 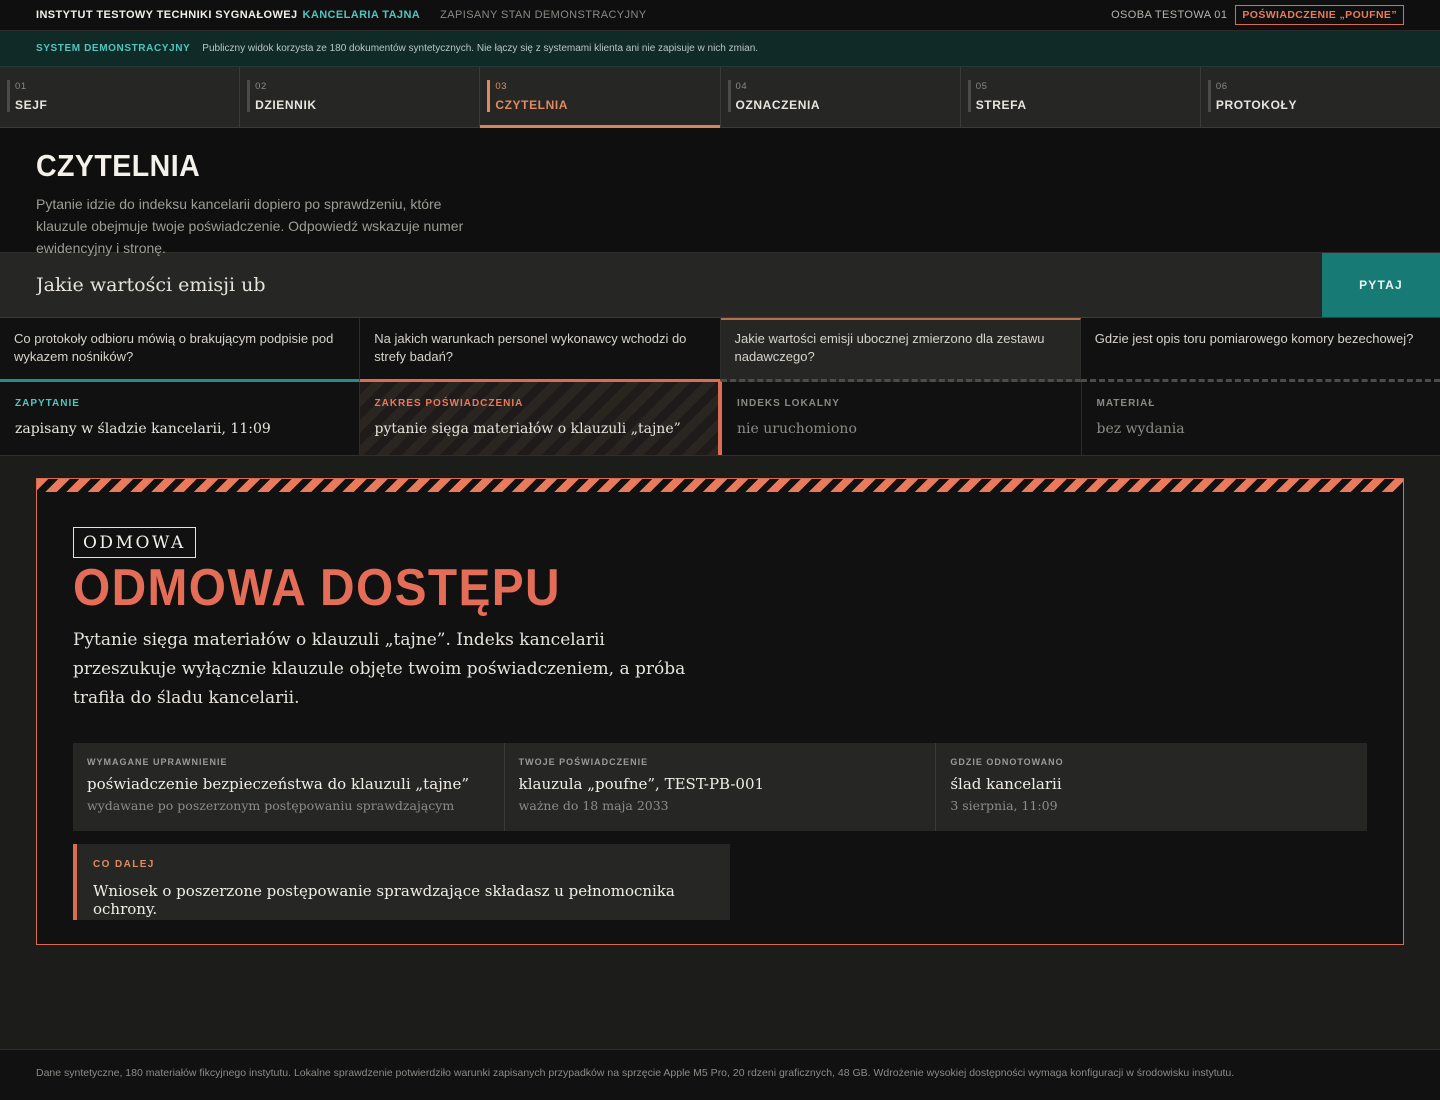 What do you see at coordinates (113, 48) in the screenshot?
I see `demo-banner-label: SYSTEM DEMONSTRACYJNY` at bounding box center [113, 48].